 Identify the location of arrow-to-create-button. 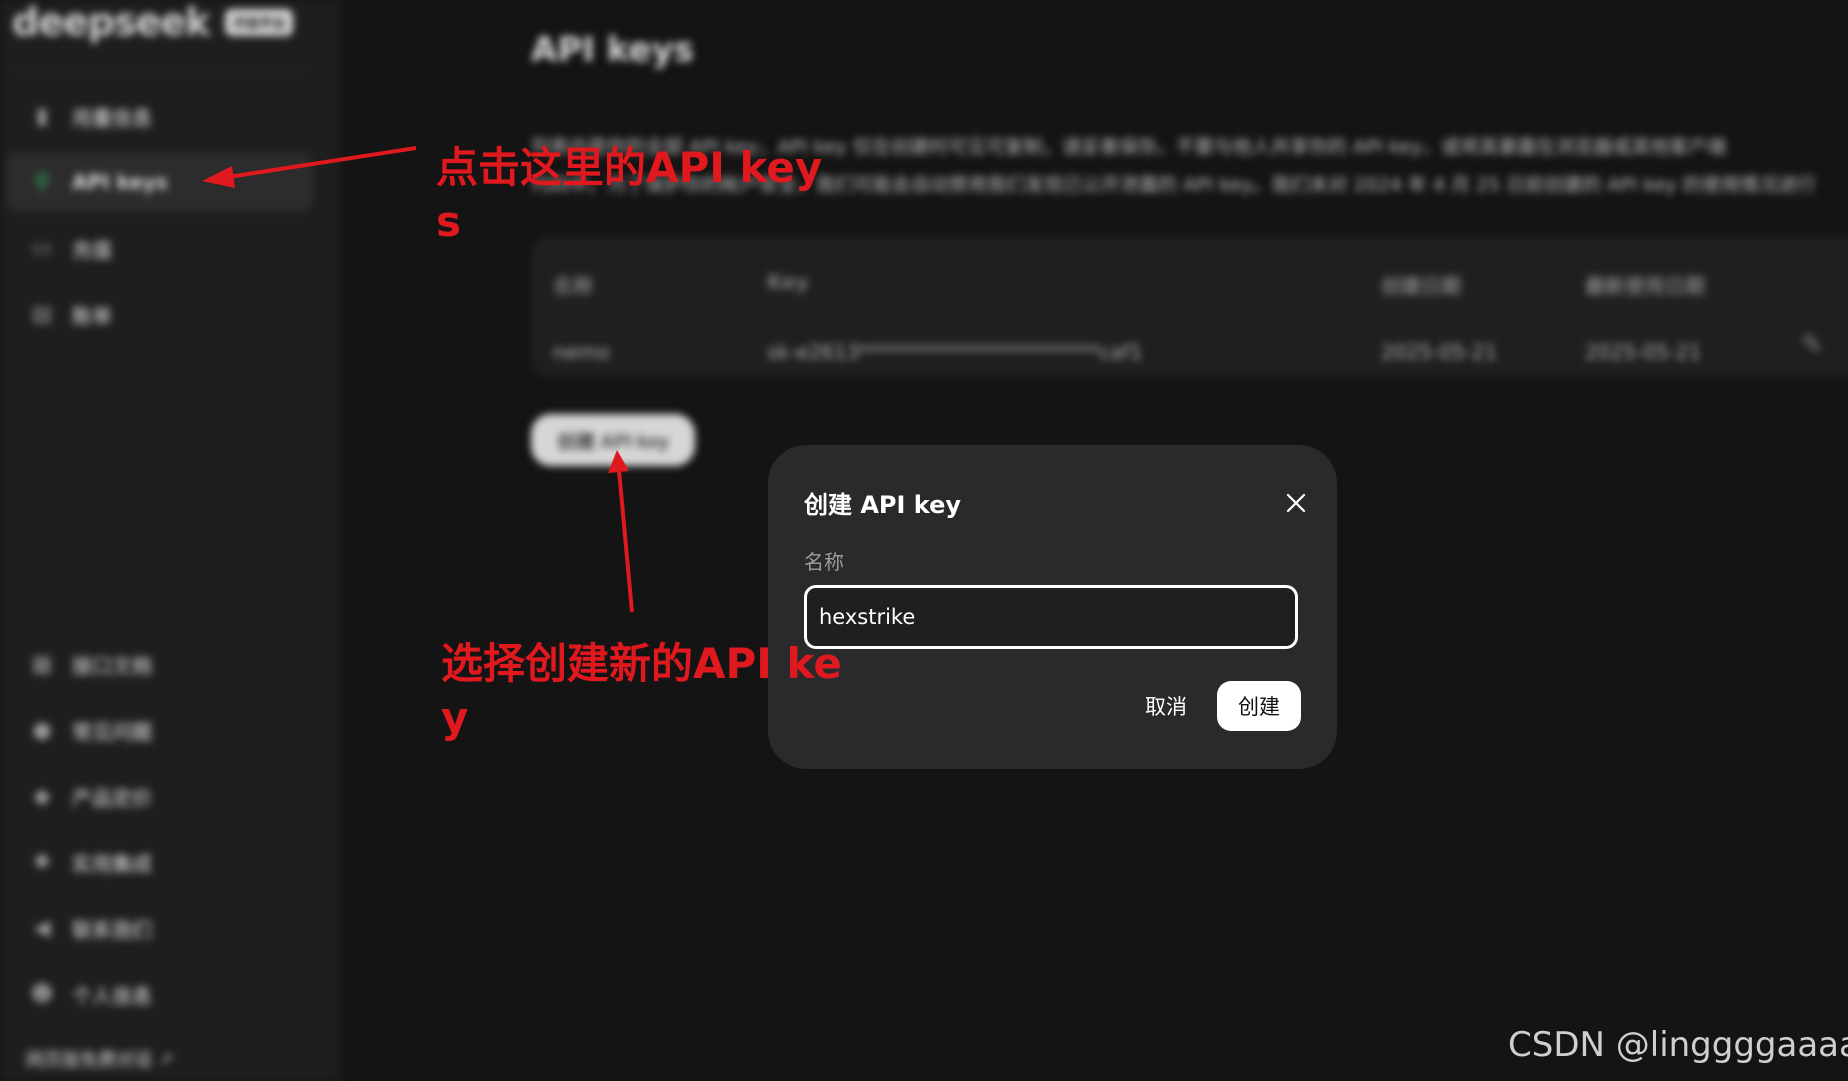
(621, 531).